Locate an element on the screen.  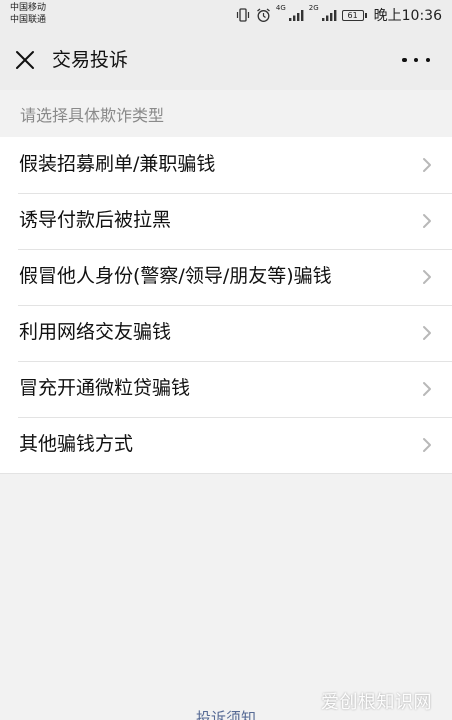
fraud-type-item: 假冒他人身份(警察/领导/朋友等)骗钱 is located at coordinates (226, 277).